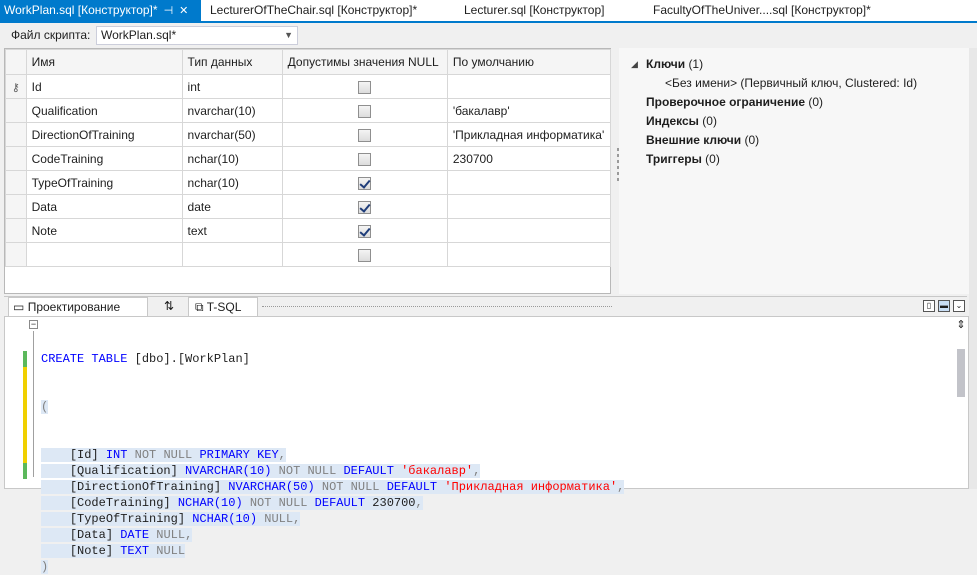  Describe the element at coordinates (529, 62) in the screenshot. I see `column-header-default: По умолчанию` at that location.